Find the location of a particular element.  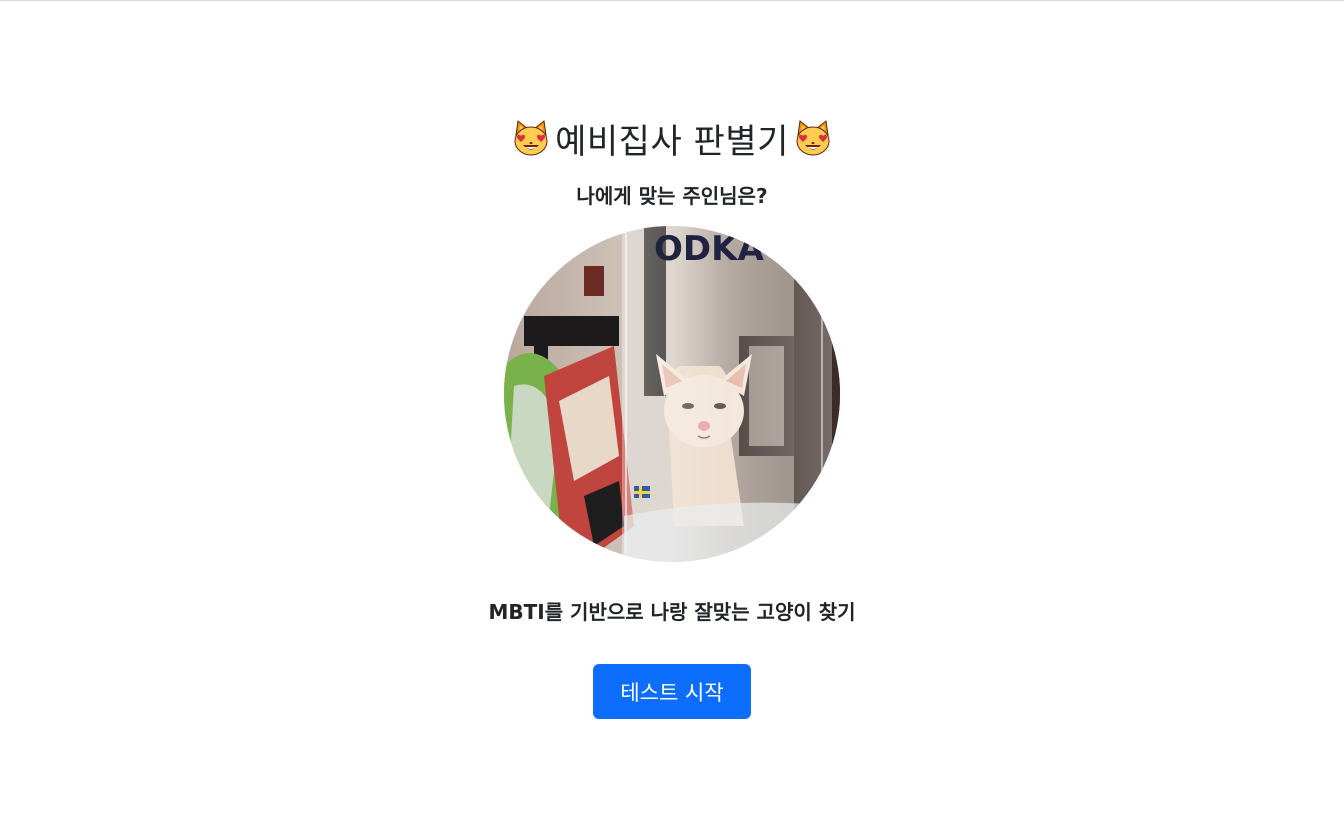

svg-text: ODKA is located at coordinates (709, 249).